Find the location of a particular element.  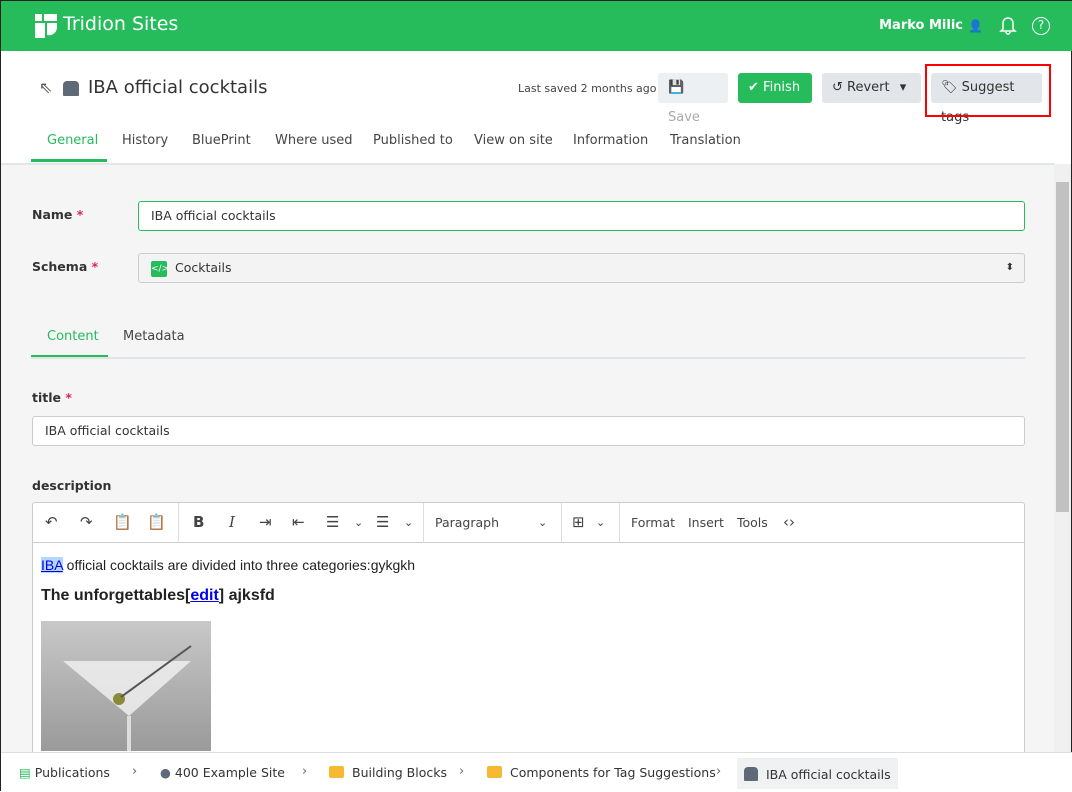

heading-tail: ] ajksfd is located at coordinates (246, 595).